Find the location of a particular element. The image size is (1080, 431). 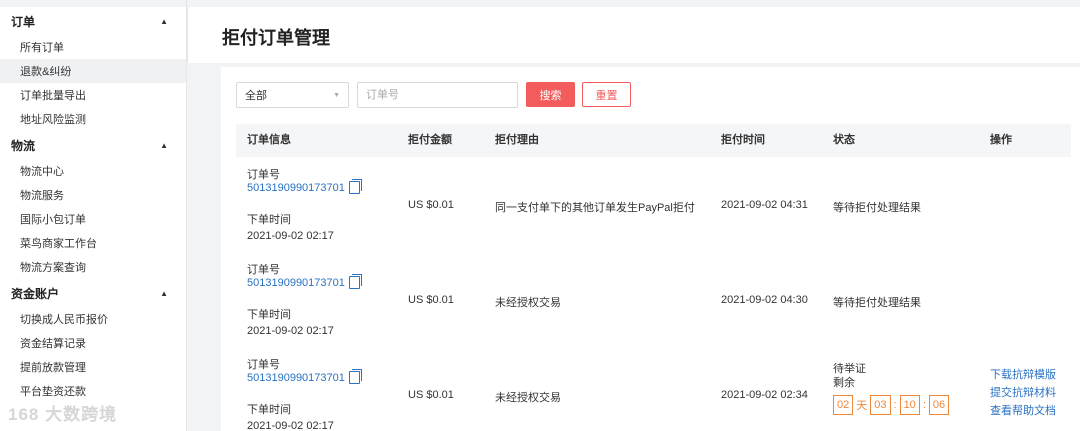

header-status: 状态 is located at coordinates (844, 140).